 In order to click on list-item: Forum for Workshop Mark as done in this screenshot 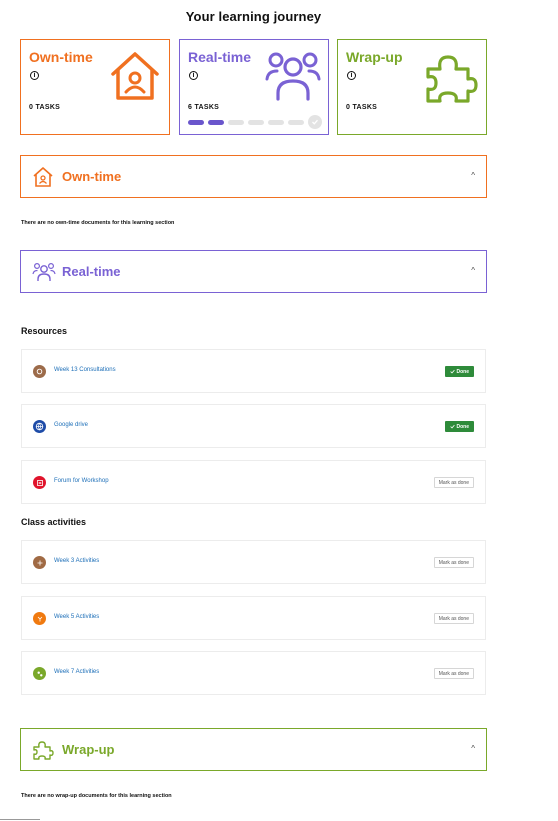, I will do `click(253, 482)`.